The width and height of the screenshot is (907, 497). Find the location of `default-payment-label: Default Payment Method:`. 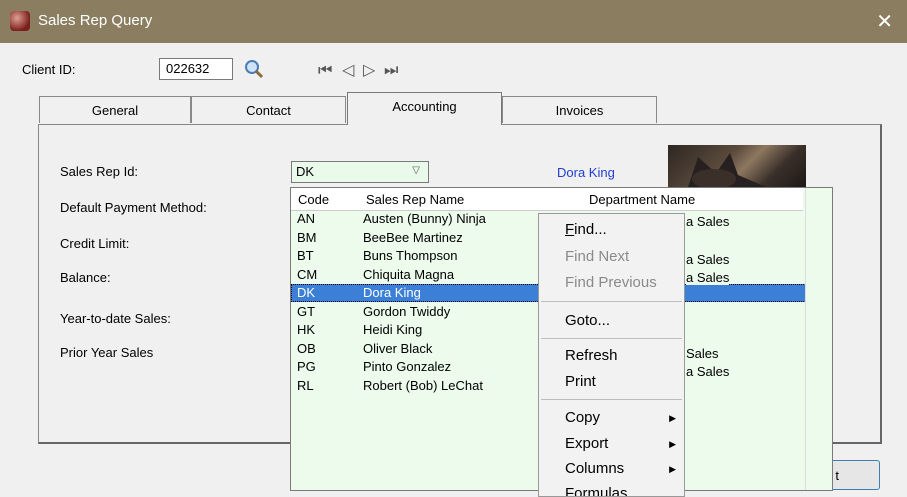

default-payment-label: Default Payment Method: is located at coordinates (133, 207).